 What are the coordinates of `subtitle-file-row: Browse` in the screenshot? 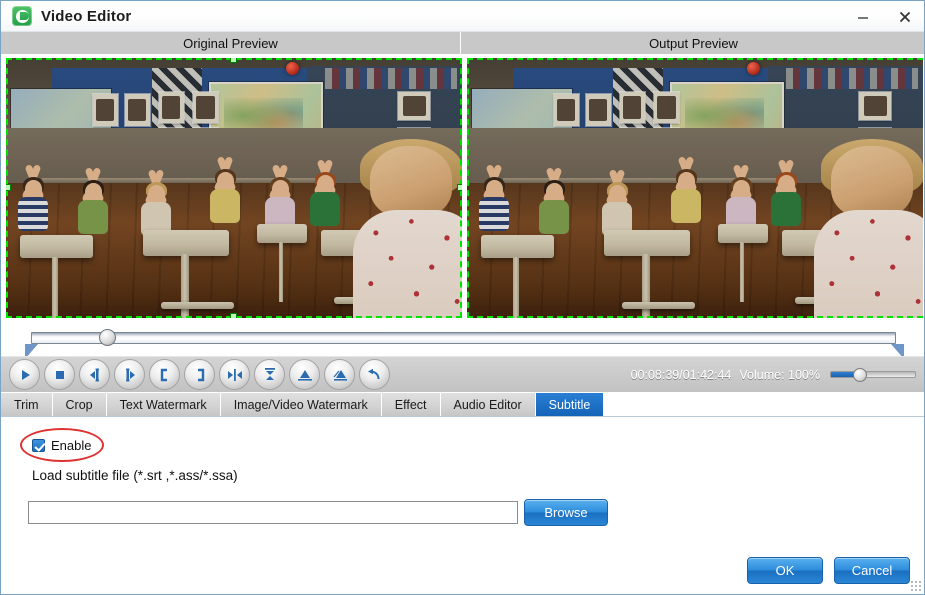 It's located at (318, 512).